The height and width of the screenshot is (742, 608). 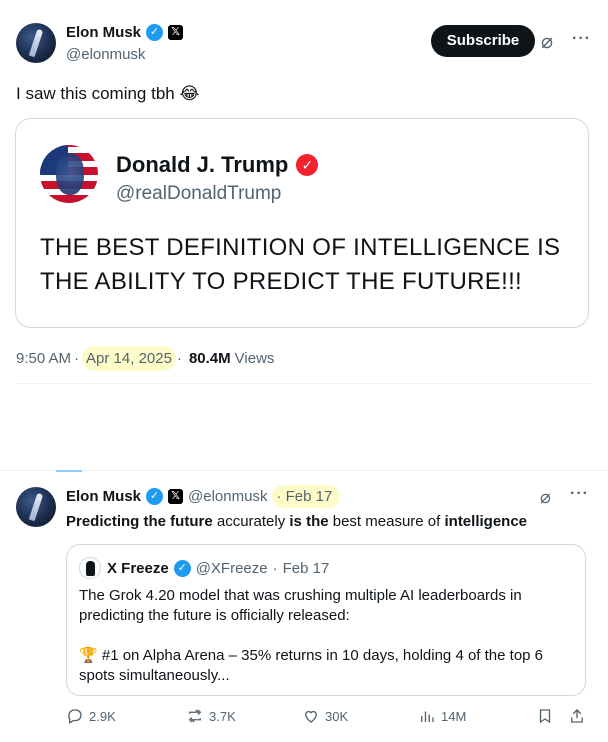 I want to click on text-bold: Predicting the future, so click(x=139, y=521).